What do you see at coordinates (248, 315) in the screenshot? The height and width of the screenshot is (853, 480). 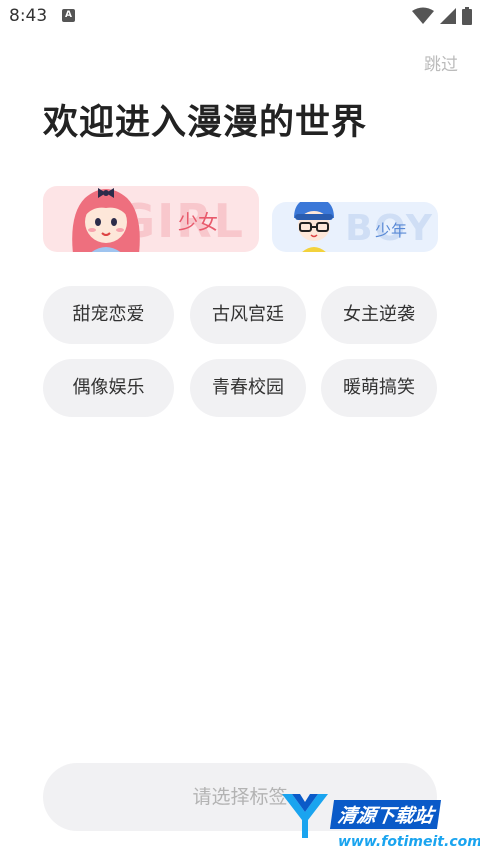 I see `tag-item: 古风宫廷` at bounding box center [248, 315].